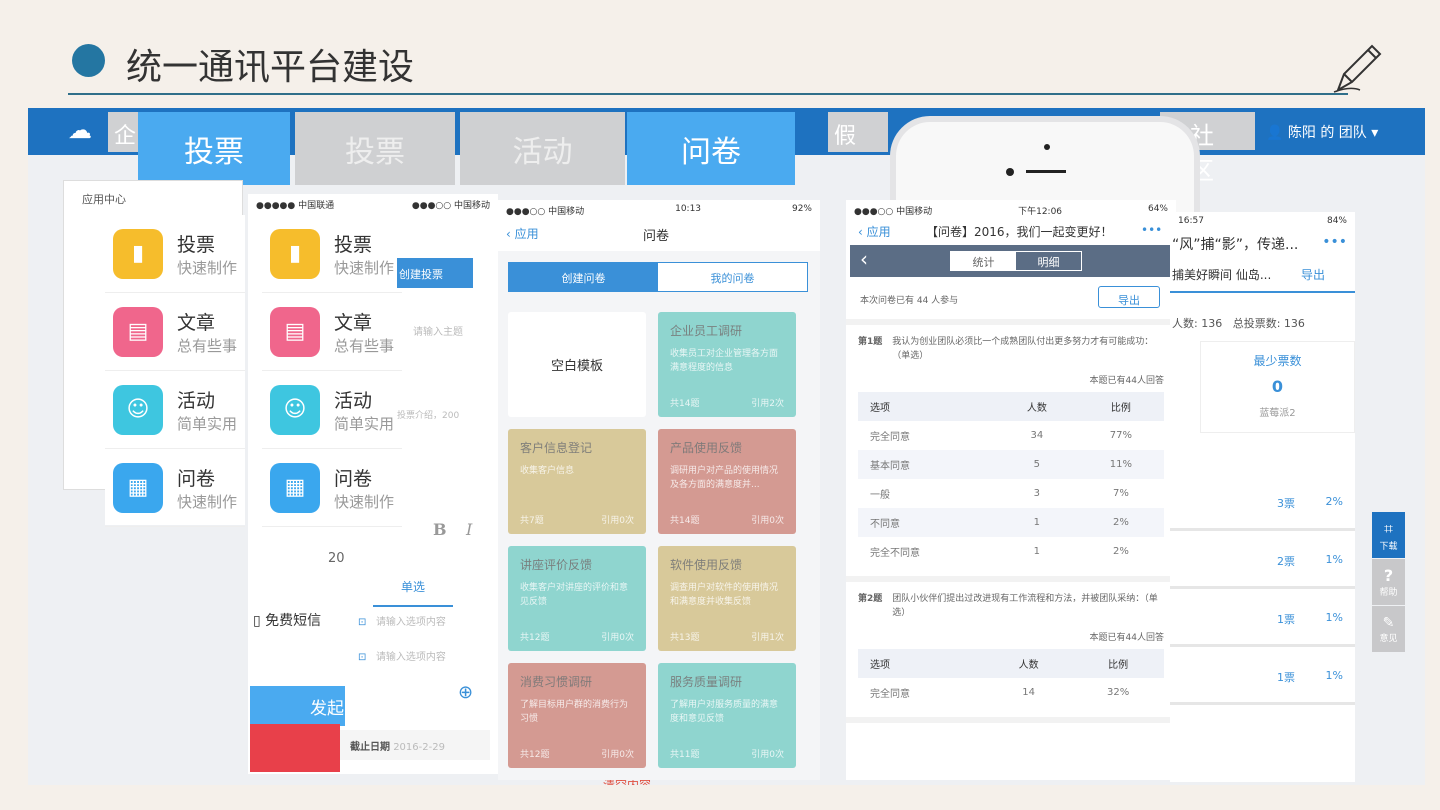 Image resolution: width=1440 pixels, height=810 pixels. I want to click on app-list-1: ▮ 投票 快速制作 ▤ 文章 总有些事 ☺ 活动 简单实用 ▦ 问卷 快速制作, so click(175, 371).